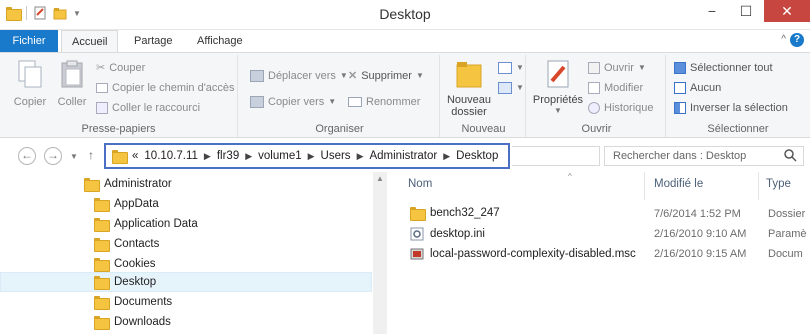 The width and height of the screenshot is (810, 334). What do you see at coordinates (186, 224) in the screenshot?
I see `tree-item: Application Data` at bounding box center [186, 224].